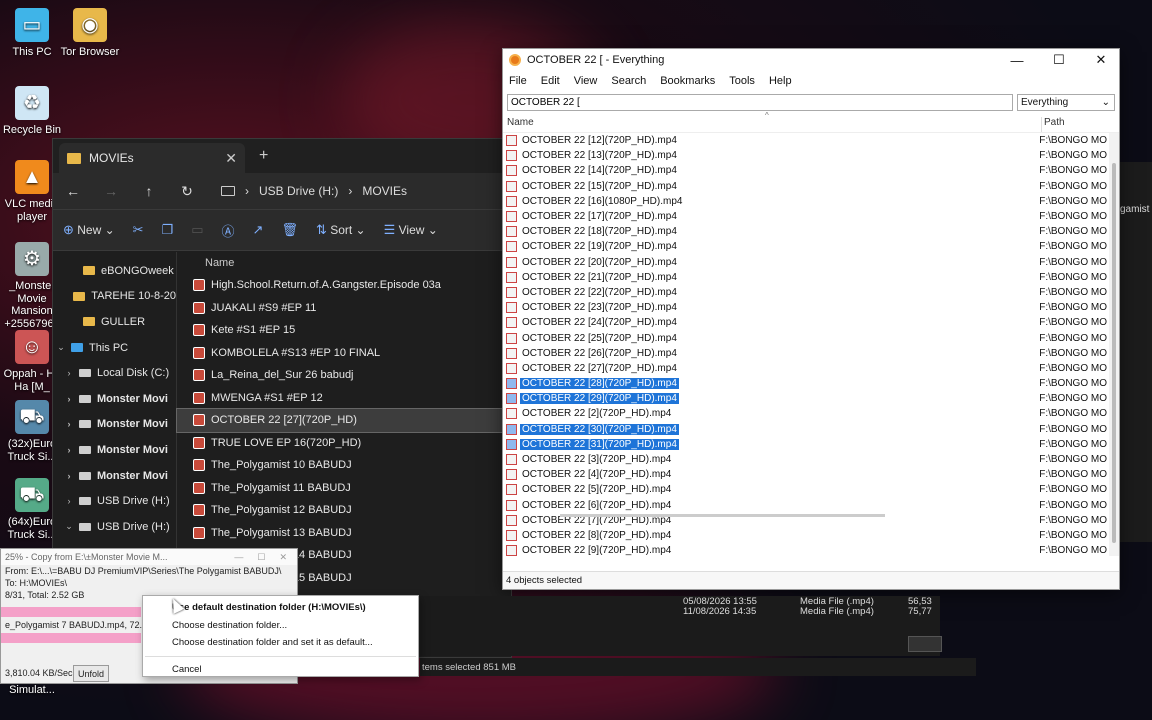  What do you see at coordinates (770, 292) in the screenshot?
I see `result-name-cell: OCTOBER 22 [22](720P_HD).mp4` at bounding box center [770, 292].